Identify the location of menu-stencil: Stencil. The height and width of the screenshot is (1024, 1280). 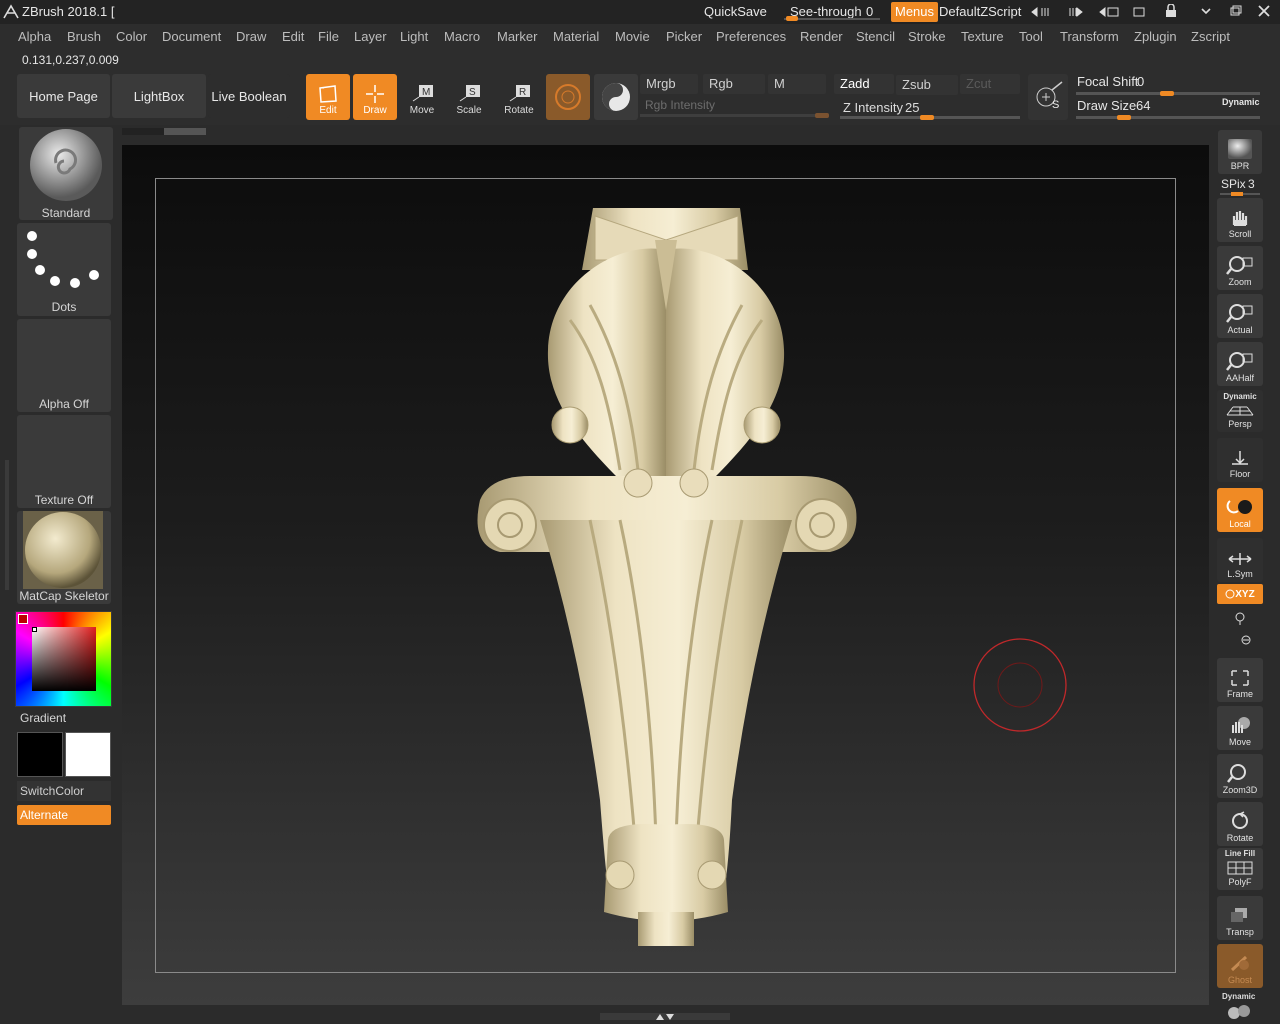
(875, 36).